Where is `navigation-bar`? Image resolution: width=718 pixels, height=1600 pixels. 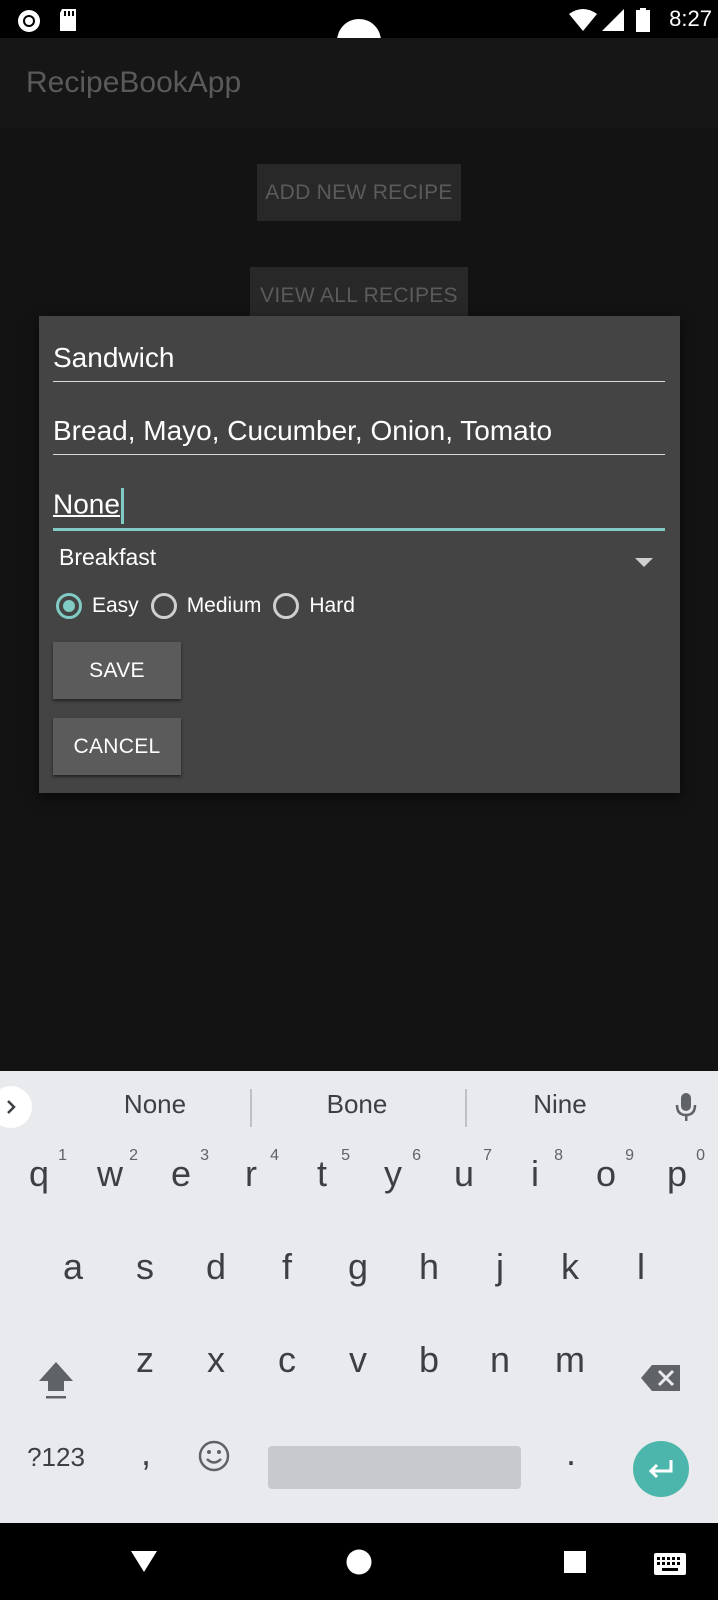 navigation-bar is located at coordinates (359, 1561).